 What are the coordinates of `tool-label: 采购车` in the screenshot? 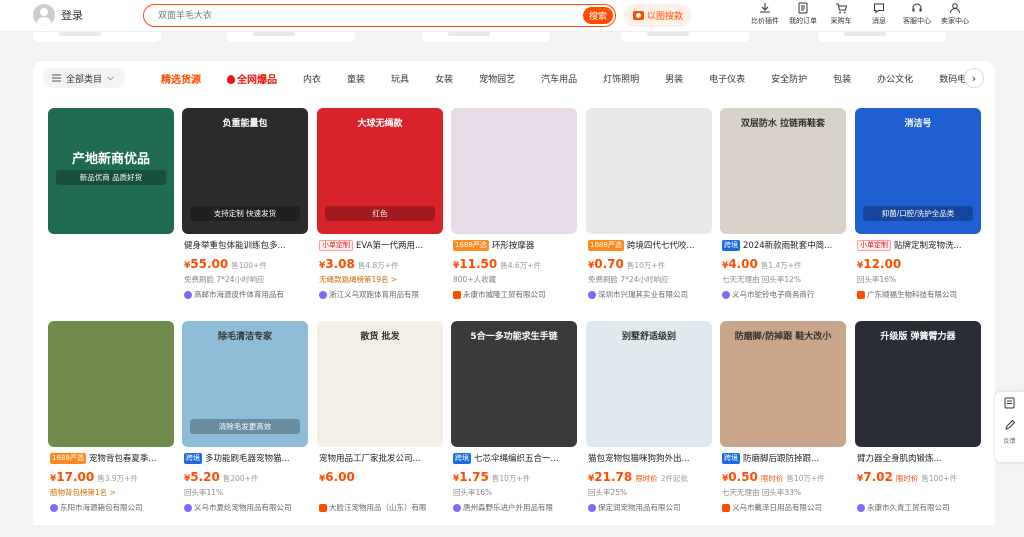 It's located at (841, 21).